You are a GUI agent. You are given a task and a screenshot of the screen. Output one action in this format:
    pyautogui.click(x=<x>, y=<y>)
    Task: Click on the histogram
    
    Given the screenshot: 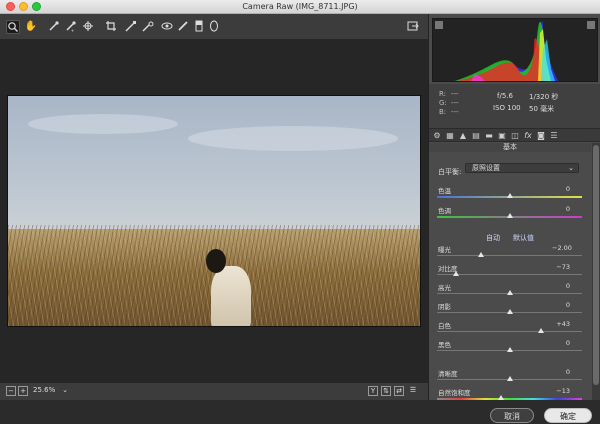 What is the action you would take?
    pyautogui.click(x=515, y=50)
    